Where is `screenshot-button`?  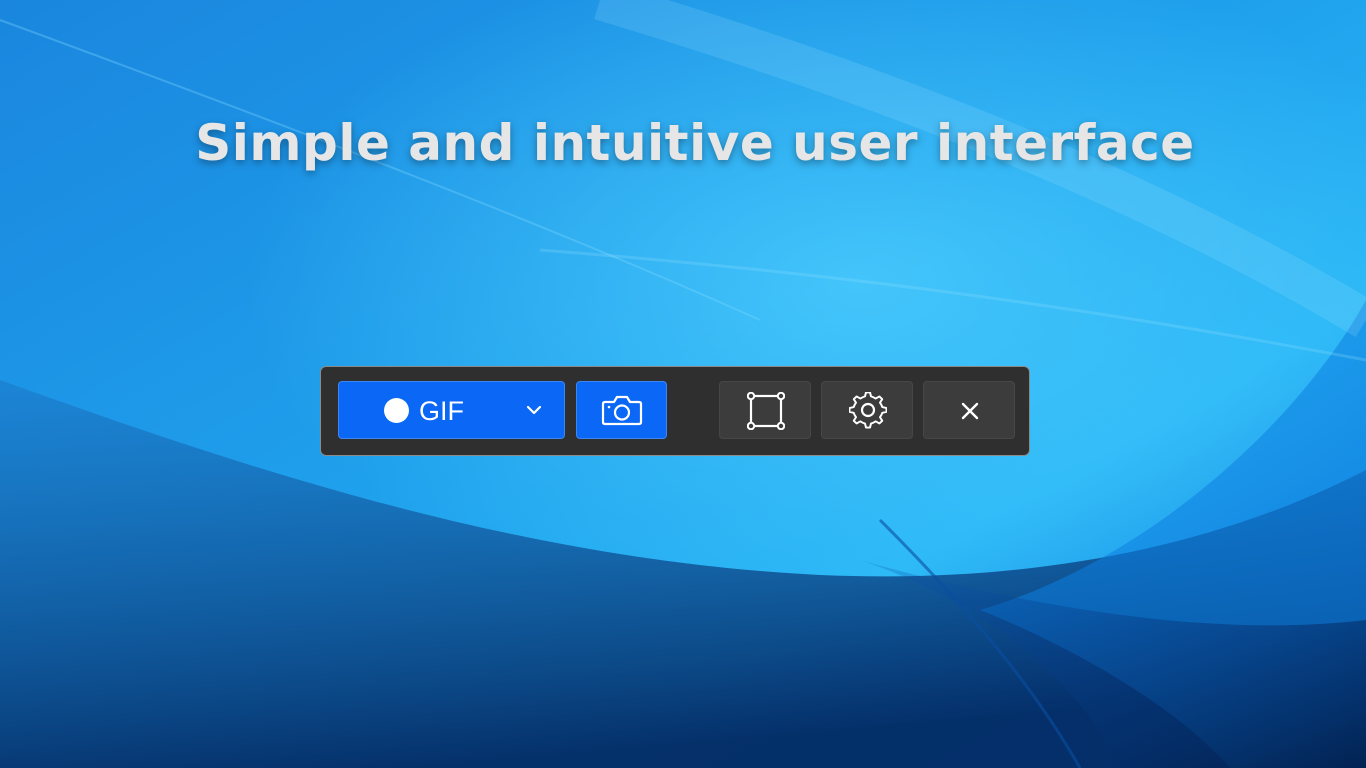 screenshot-button is located at coordinates (621, 410).